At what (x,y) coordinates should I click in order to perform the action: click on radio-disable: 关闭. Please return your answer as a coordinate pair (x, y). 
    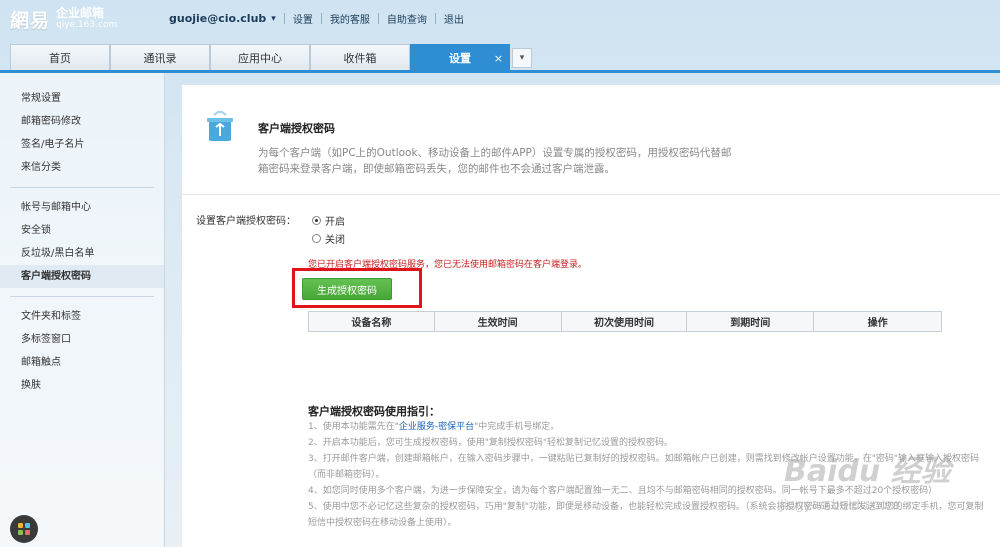
    Looking at the image, I should click on (328, 238).